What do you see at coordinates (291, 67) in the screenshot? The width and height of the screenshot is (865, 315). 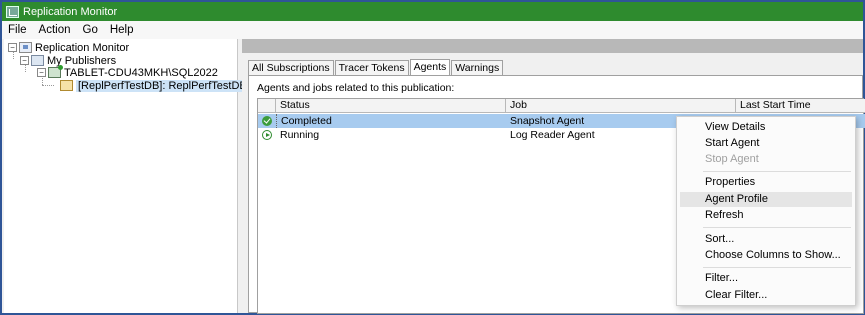 I see `tab-all-subscriptions: All Subscriptions` at bounding box center [291, 67].